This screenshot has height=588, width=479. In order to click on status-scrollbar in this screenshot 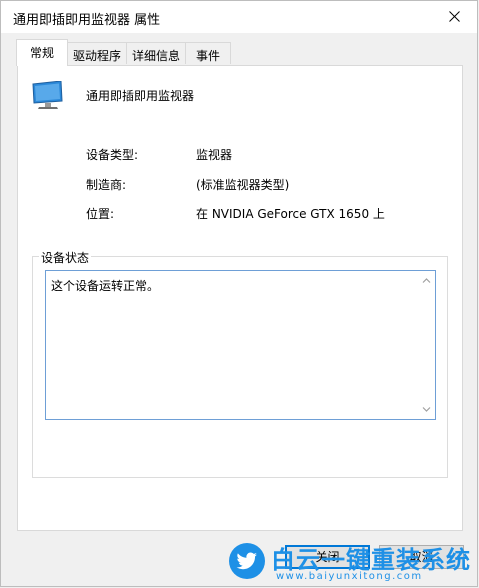, I will do `click(426, 345)`.